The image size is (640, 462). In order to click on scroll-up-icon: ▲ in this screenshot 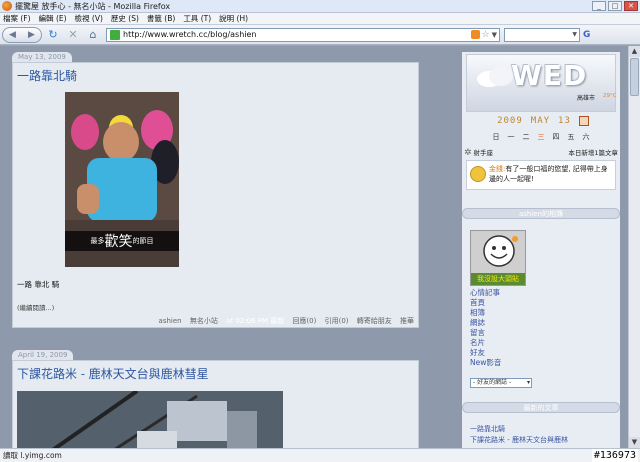, I will do `click(634, 51)`.